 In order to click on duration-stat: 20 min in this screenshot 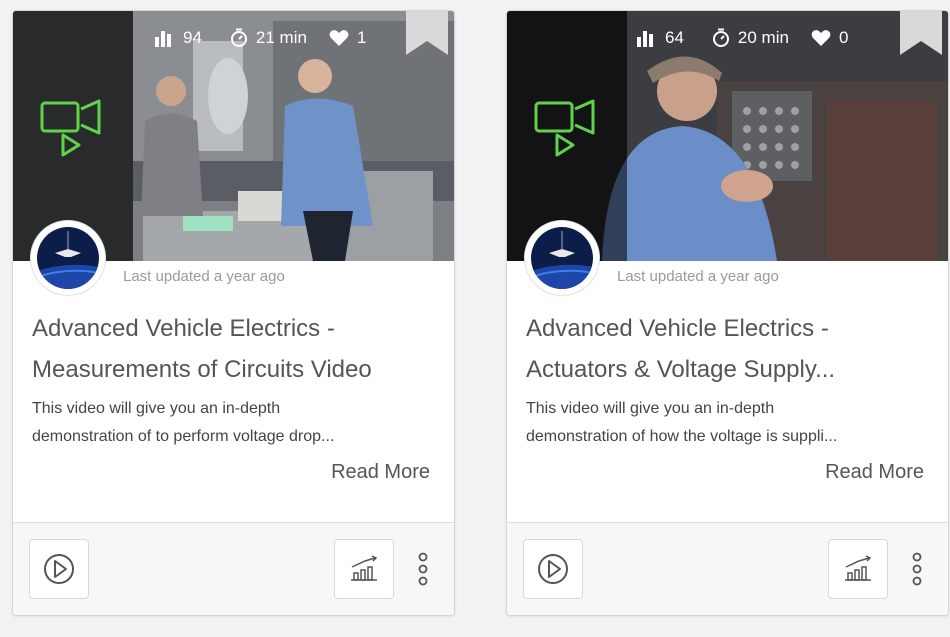, I will do `click(750, 38)`.